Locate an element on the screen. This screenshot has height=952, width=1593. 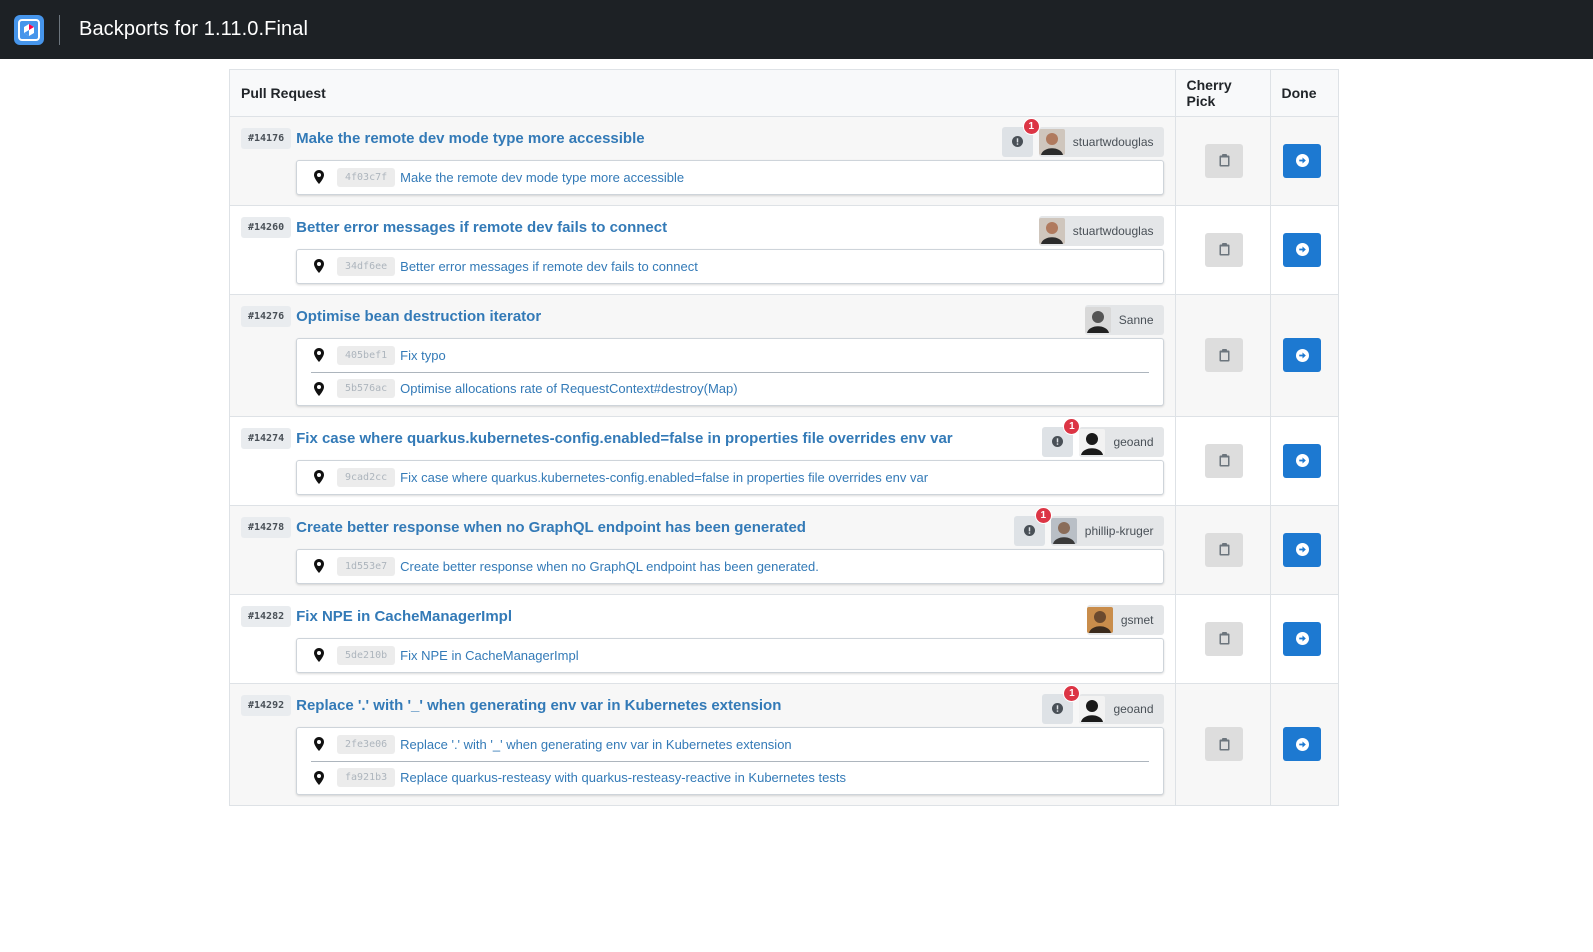
commit-item: 5de210b Fix NPE in CacheManagerImpl is located at coordinates (730, 655).